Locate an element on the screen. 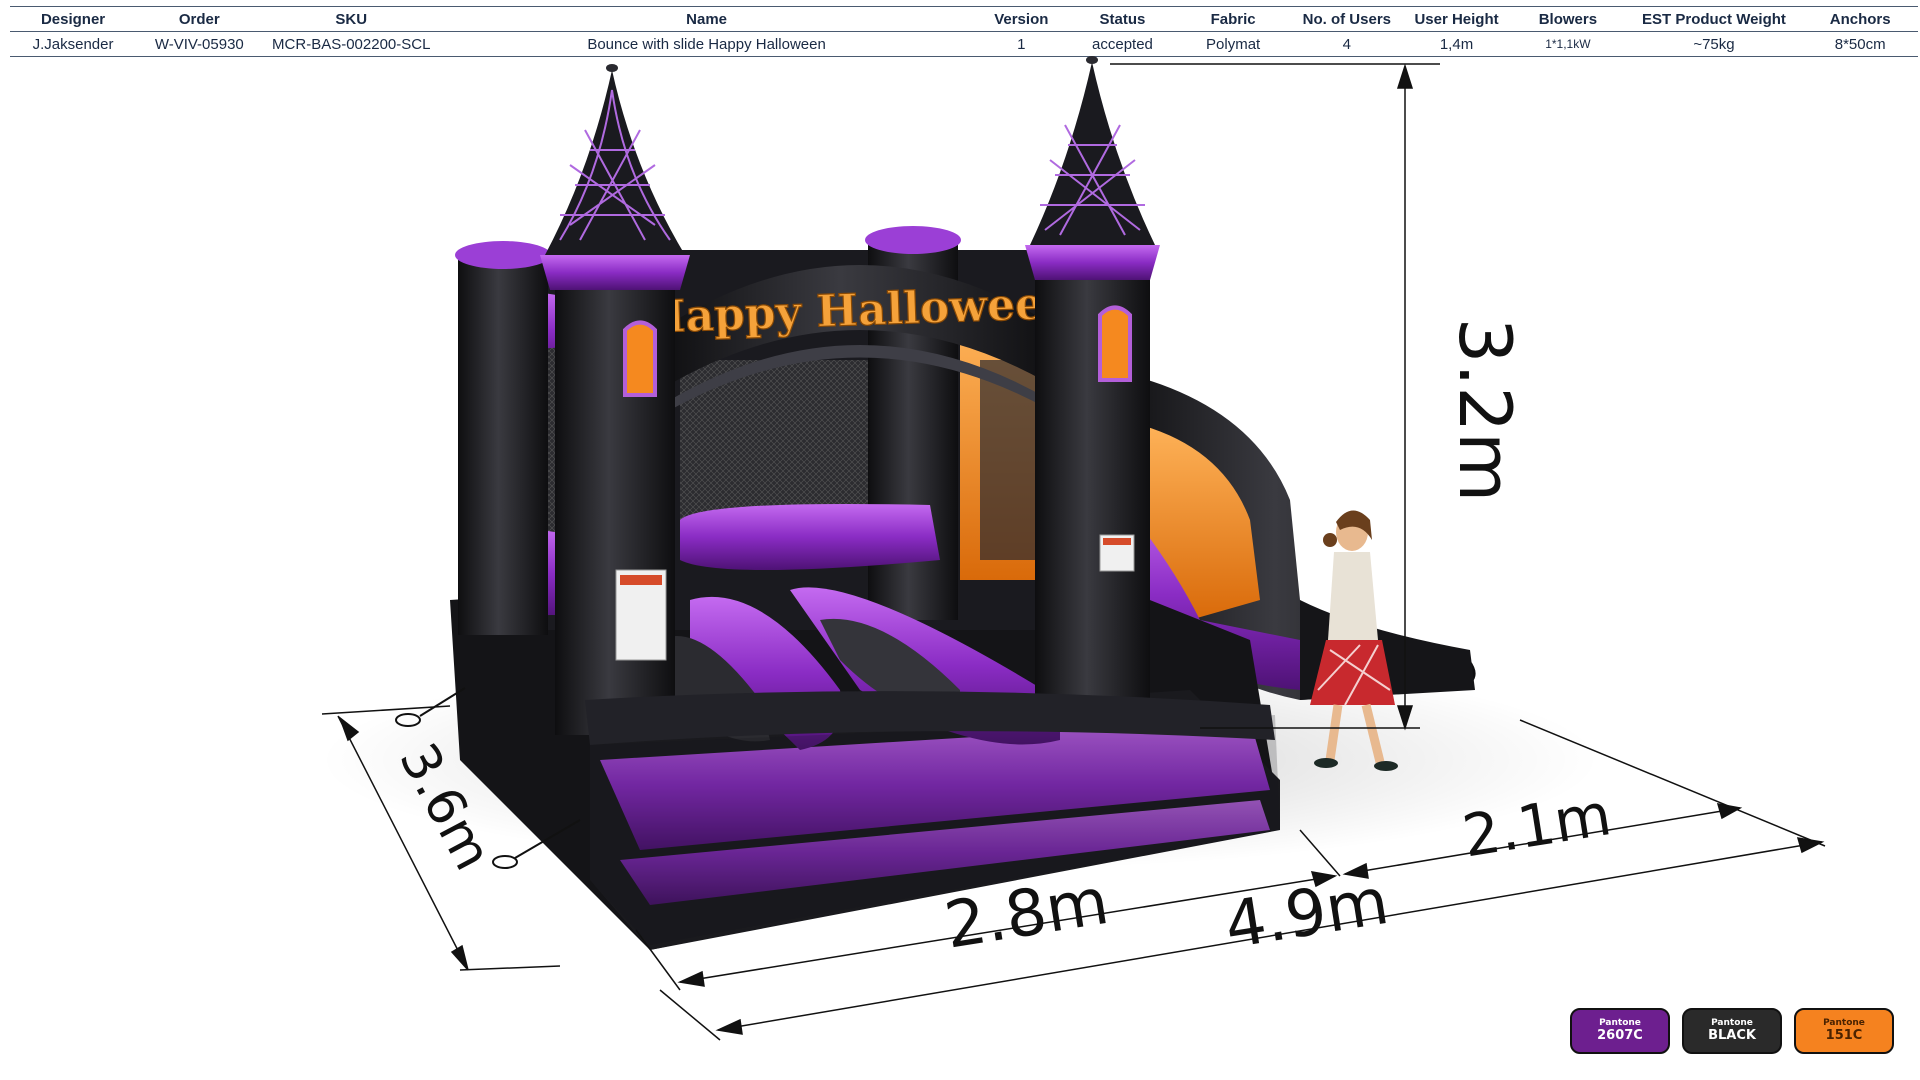 The image size is (1920, 1080). cell-user-height: 1,4m is located at coordinates (1456, 44).